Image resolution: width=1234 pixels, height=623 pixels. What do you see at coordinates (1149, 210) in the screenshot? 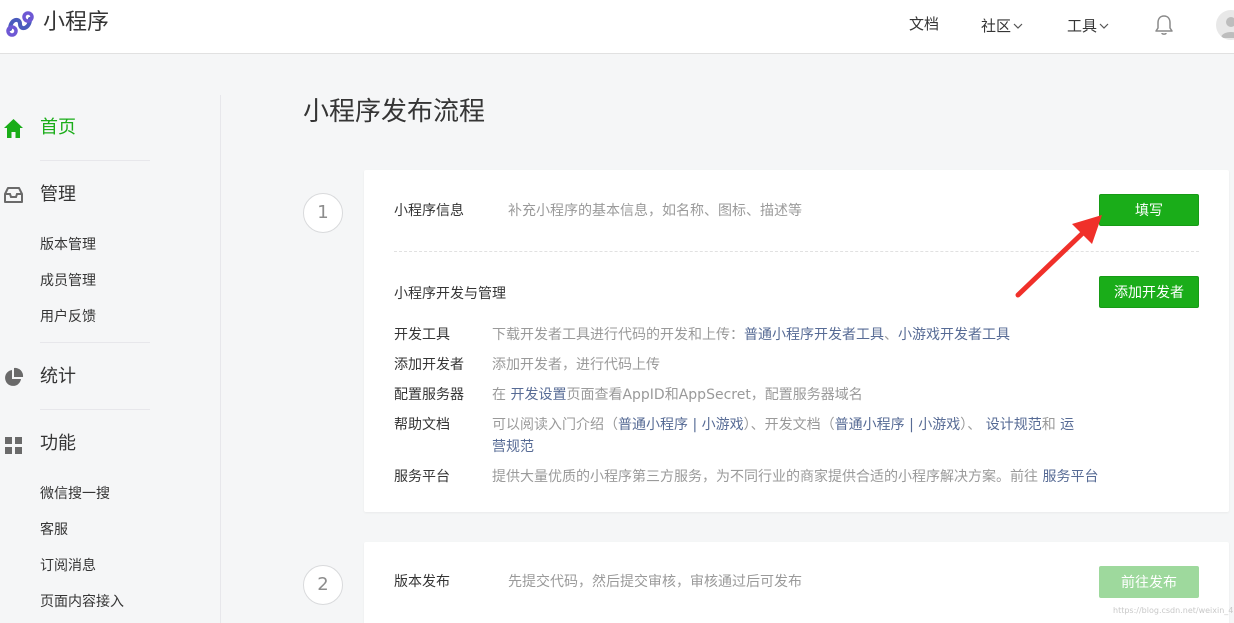
I see `fill-button: 填写` at bounding box center [1149, 210].